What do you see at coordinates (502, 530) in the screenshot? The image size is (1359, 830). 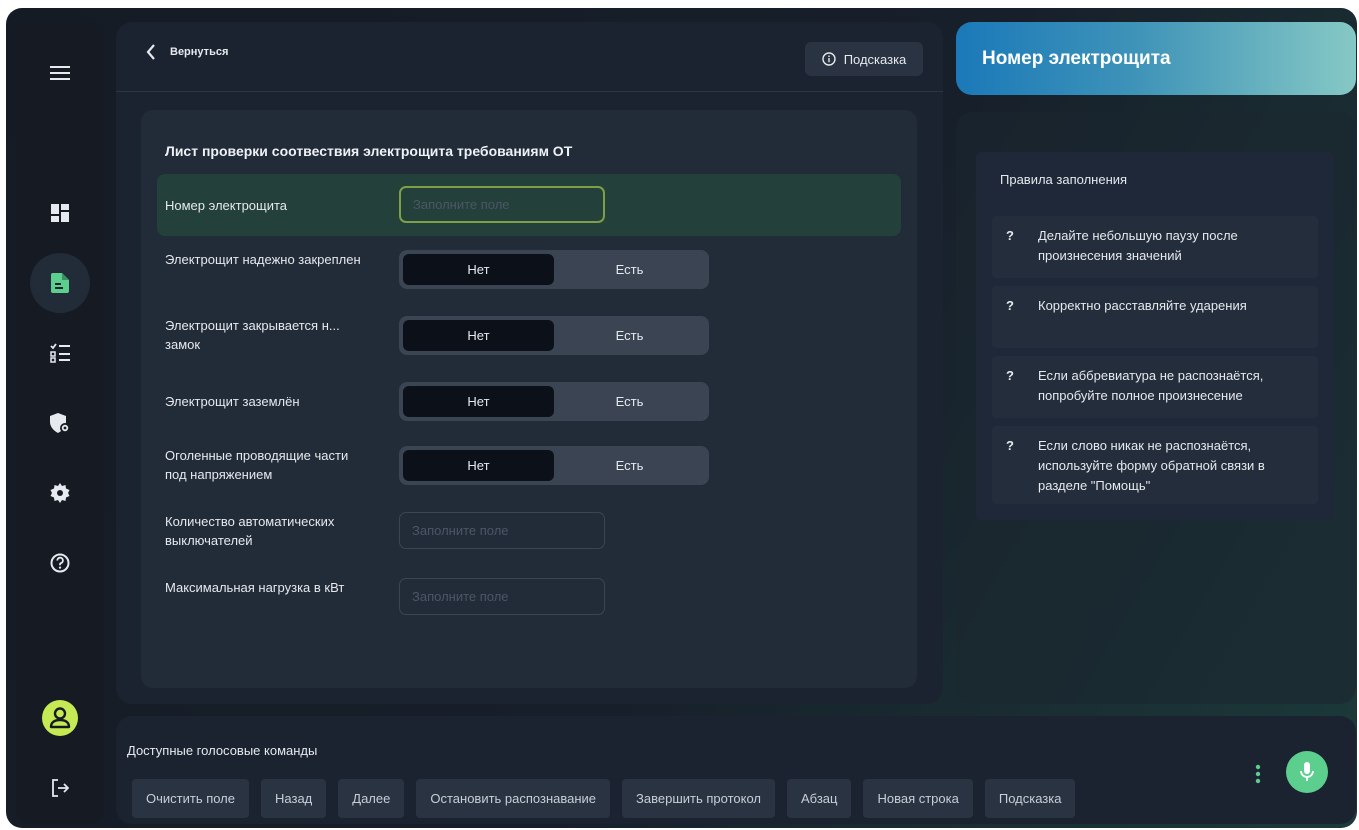 I see `breakers-count-input` at bounding box center [502, 530].